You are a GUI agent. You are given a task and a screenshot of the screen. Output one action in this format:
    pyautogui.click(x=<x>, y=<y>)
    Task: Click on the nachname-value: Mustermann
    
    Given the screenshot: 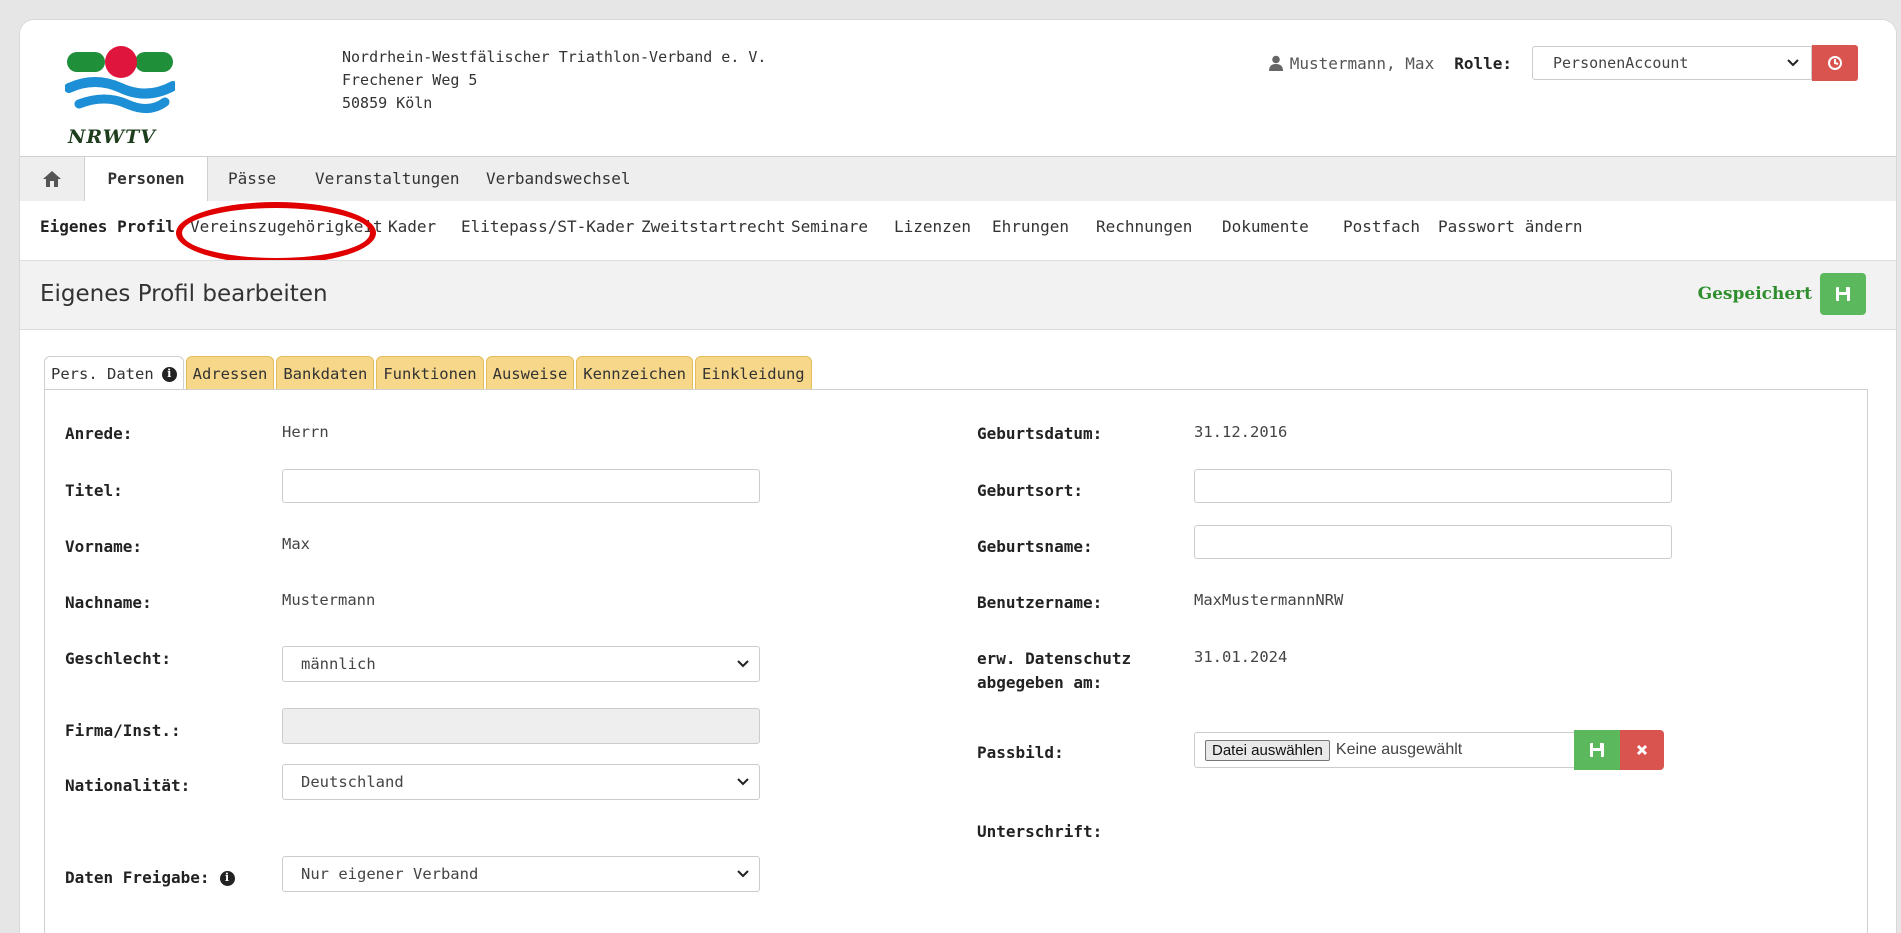 What is the action you would take?
    pyautogui.click(x=329, y=600)
    